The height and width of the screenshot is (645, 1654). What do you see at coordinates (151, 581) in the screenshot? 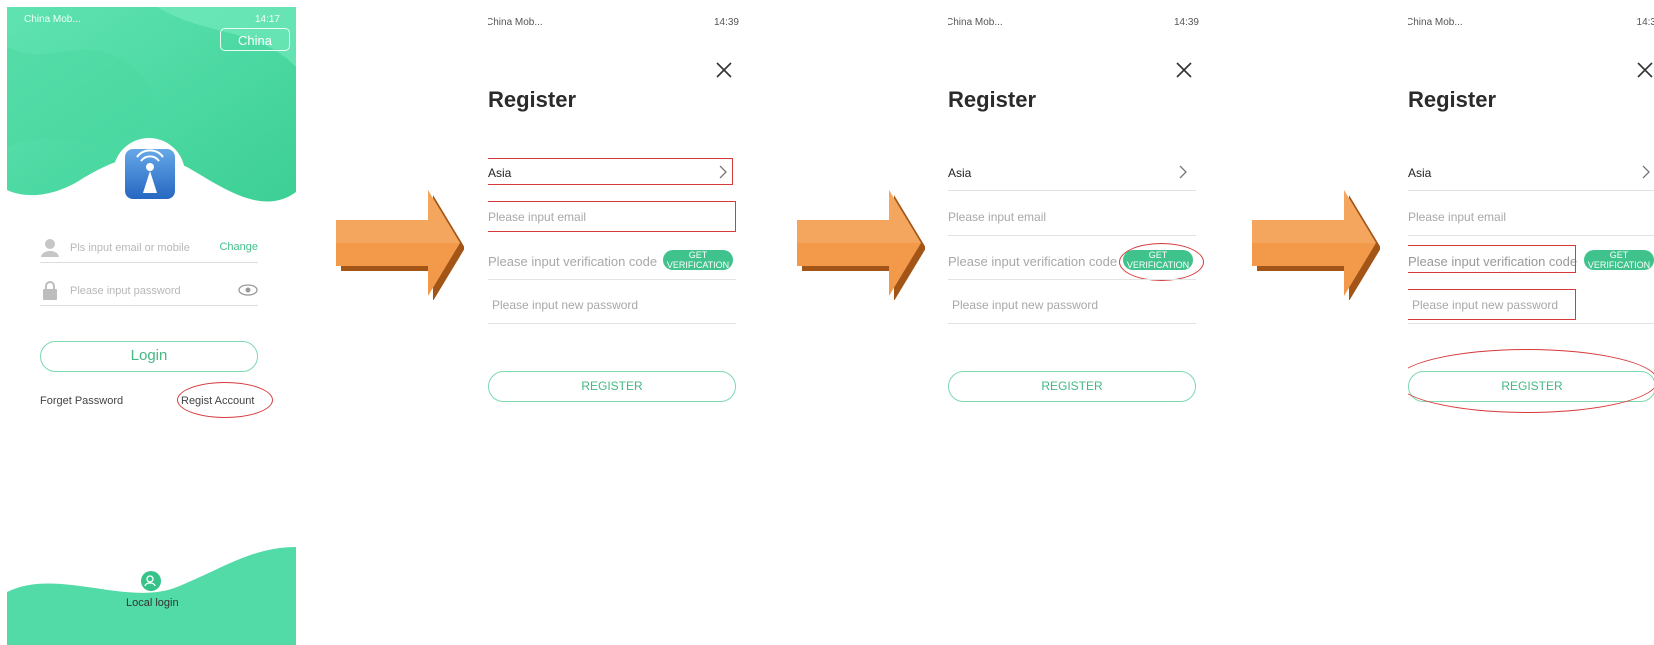
I see `local-login-icon` at bounding box center [151, 581].